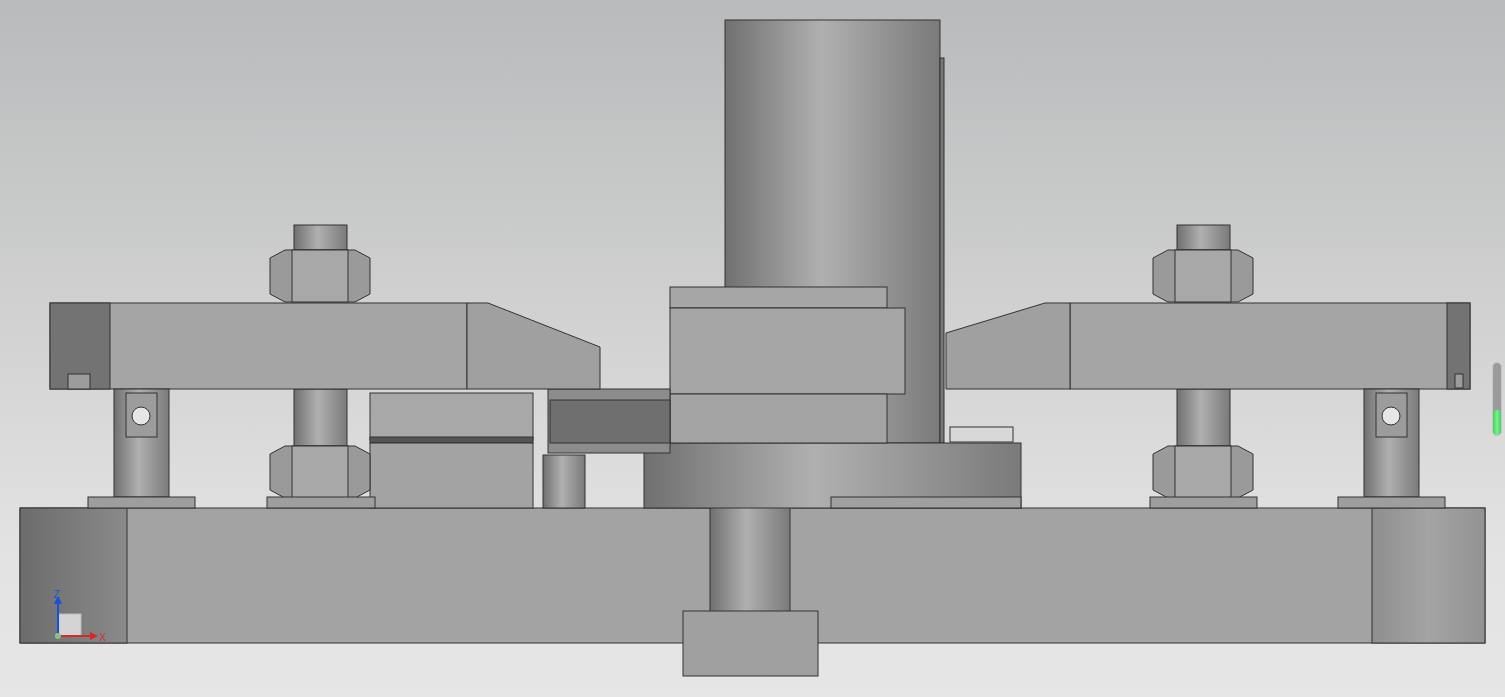  What do you see at coordinates (57, 594) in the screenshot?
I see `z-axis-label: Z` at bounding box center [57, 594].